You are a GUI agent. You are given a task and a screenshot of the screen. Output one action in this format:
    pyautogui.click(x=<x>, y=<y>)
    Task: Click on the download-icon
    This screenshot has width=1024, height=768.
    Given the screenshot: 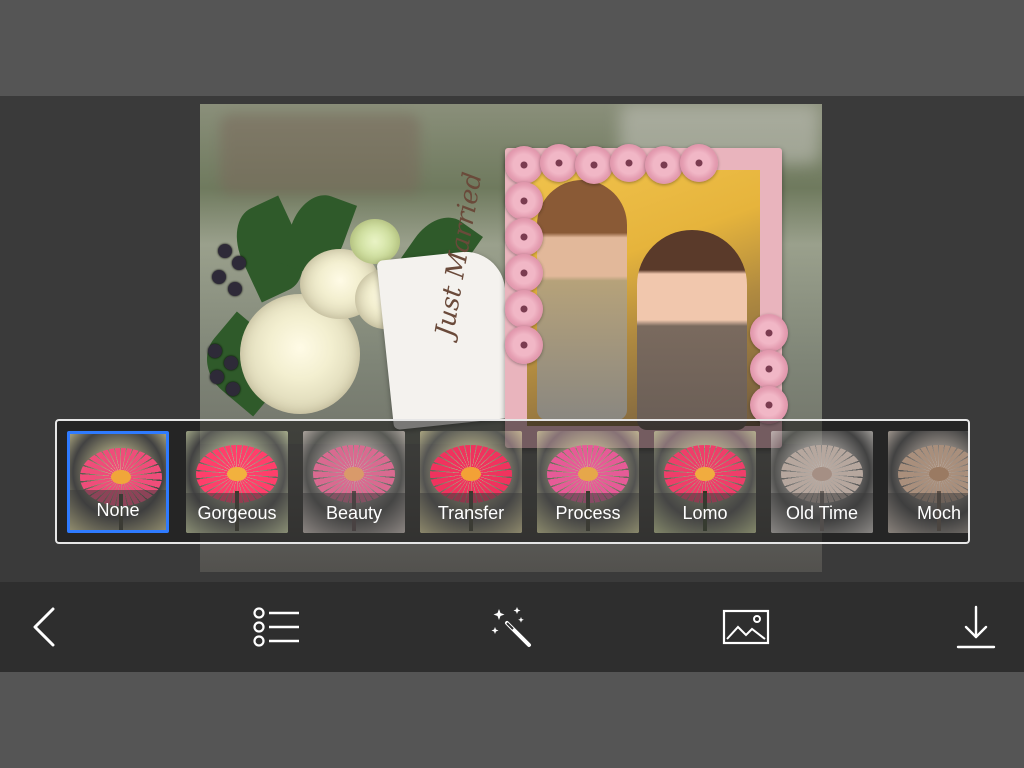 What is the action you would take?
    pyautogui.click(x=976, y=627)
    